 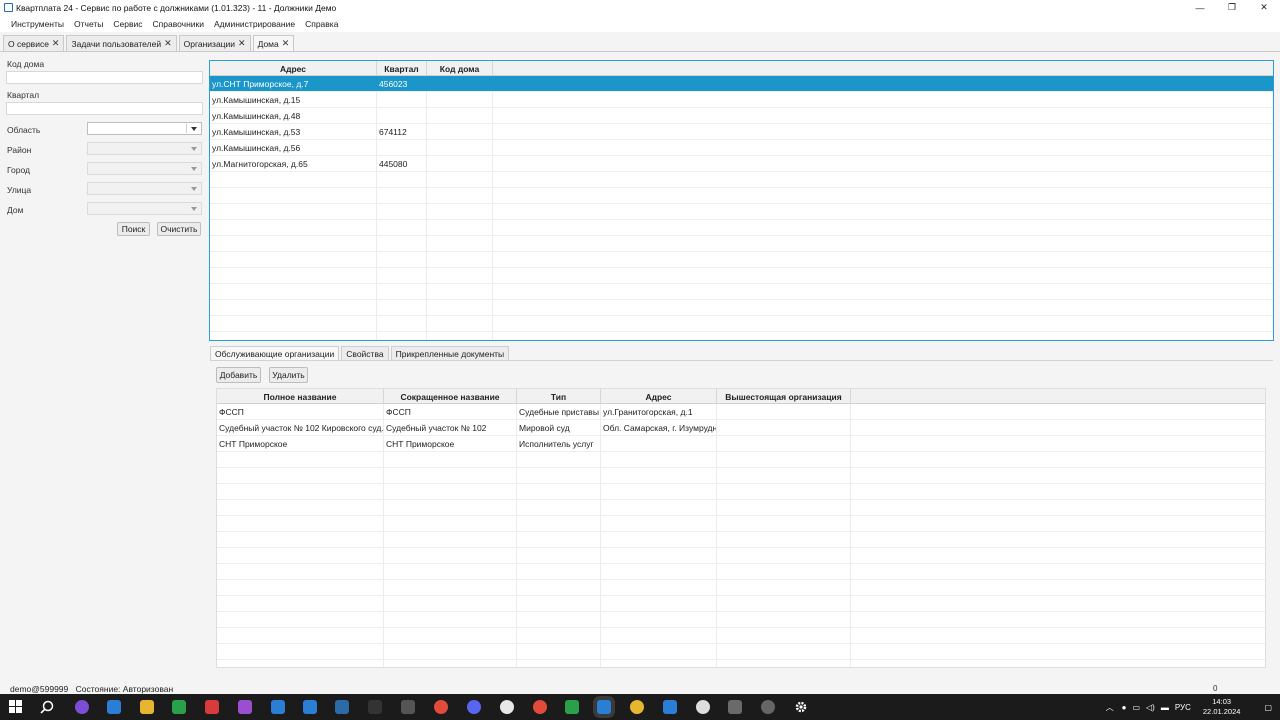 I want to click on table-row: ул.Камышинская, д.53 674112, so click(x=741, y=132).